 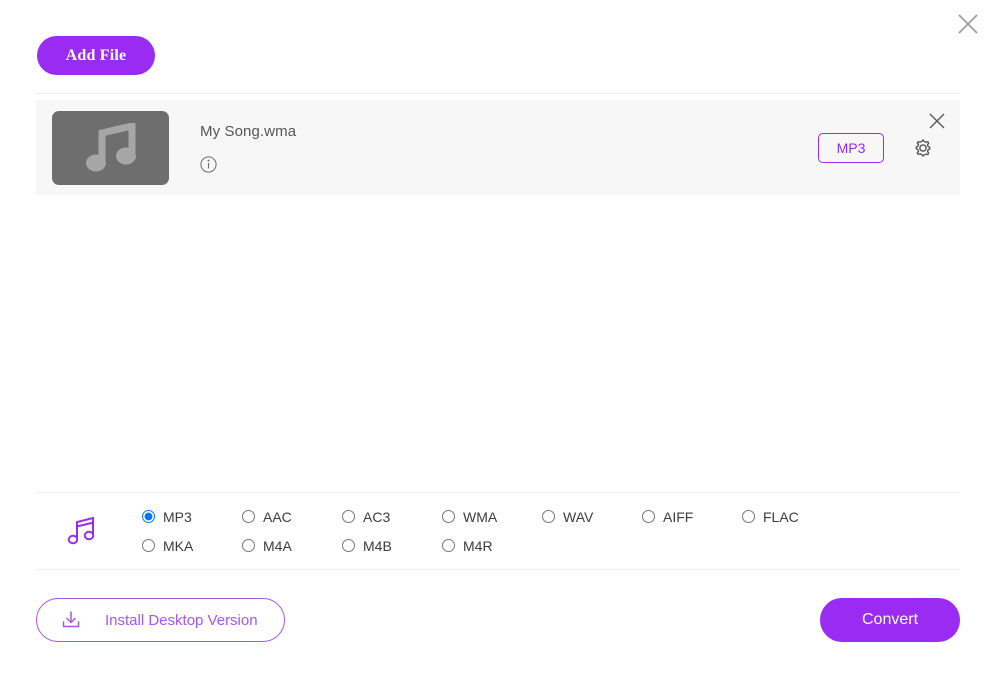 I want to click on format-label: AIFF, so click(x=678, y=516).